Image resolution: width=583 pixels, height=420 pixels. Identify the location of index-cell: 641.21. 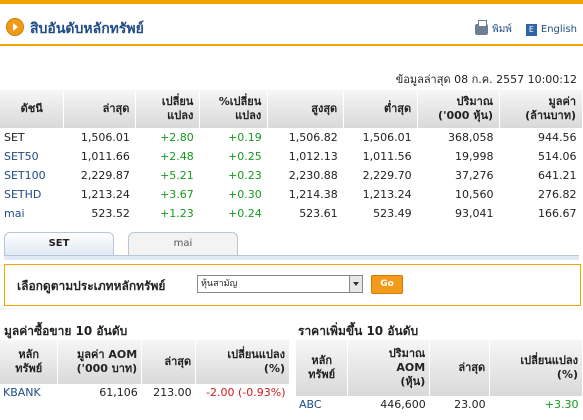
(541, 175).